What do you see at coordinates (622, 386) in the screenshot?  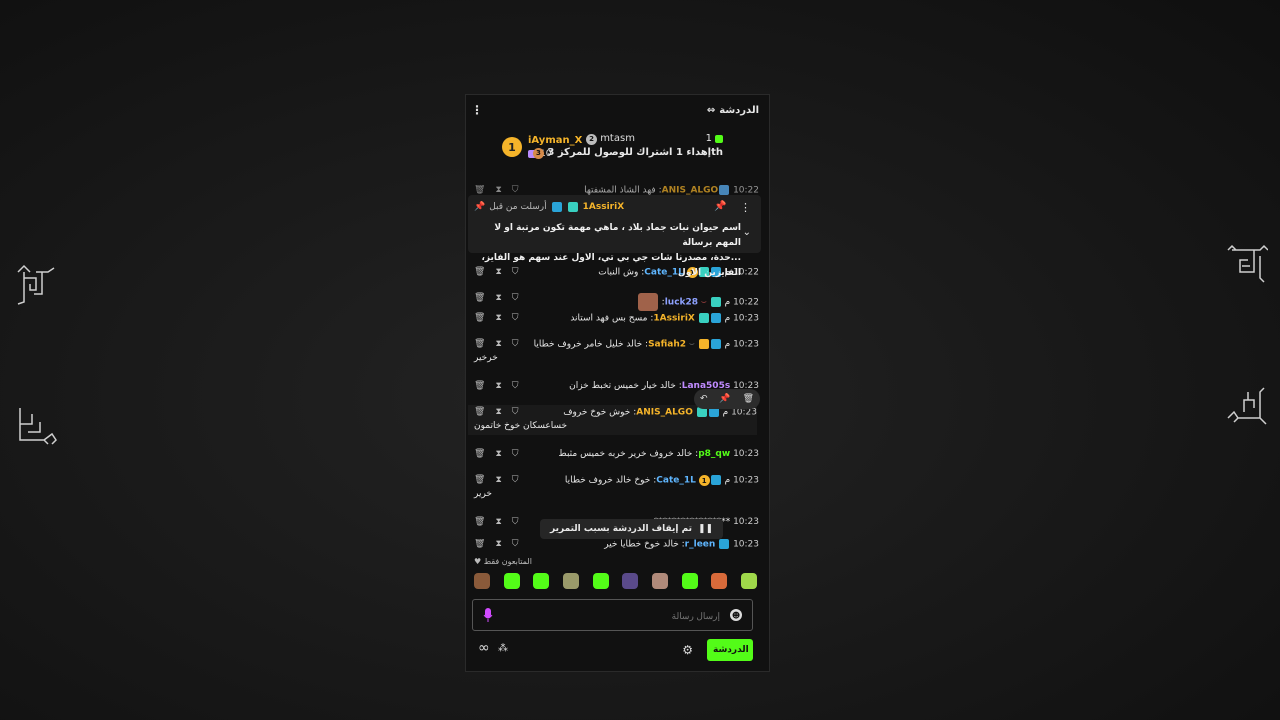 I see `message-text: خالد خيار خميس تخبط خزان` at bounding box center [622, 386].